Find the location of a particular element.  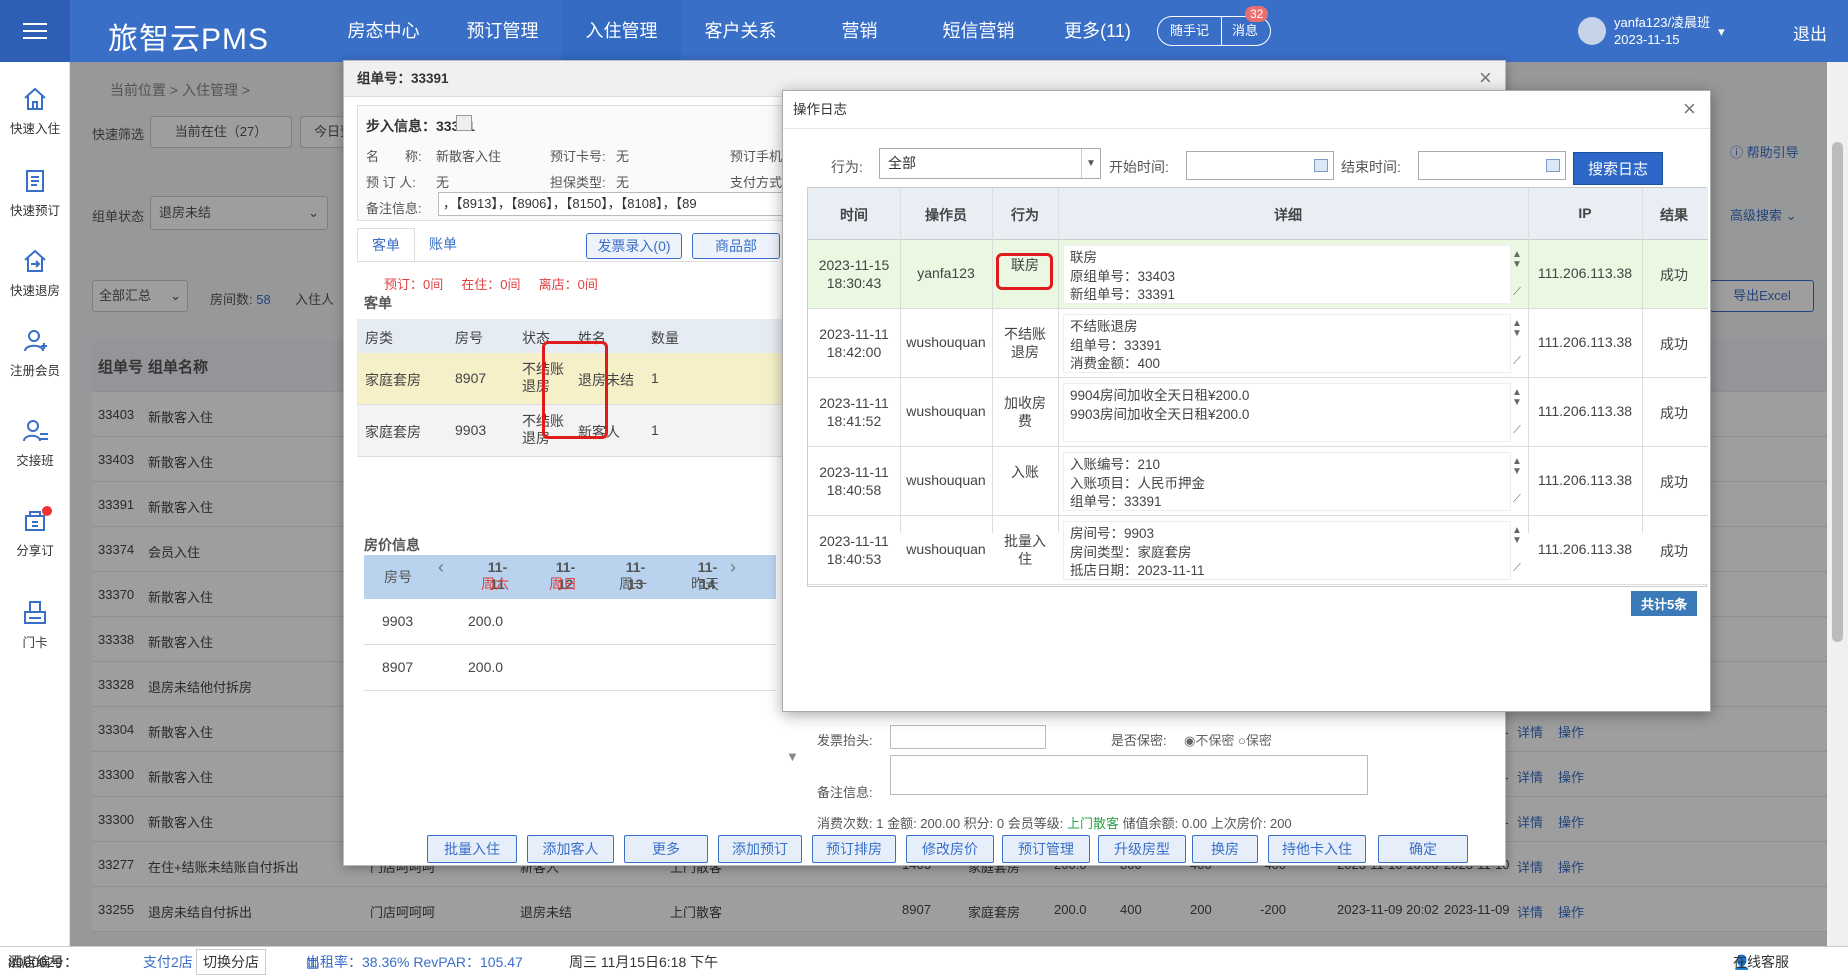

price-table-header: 房号 ‹ 11-11 周六 11-12 周日 11-13 周一 11-14 昨天 › is located at coordinates (570, 577).